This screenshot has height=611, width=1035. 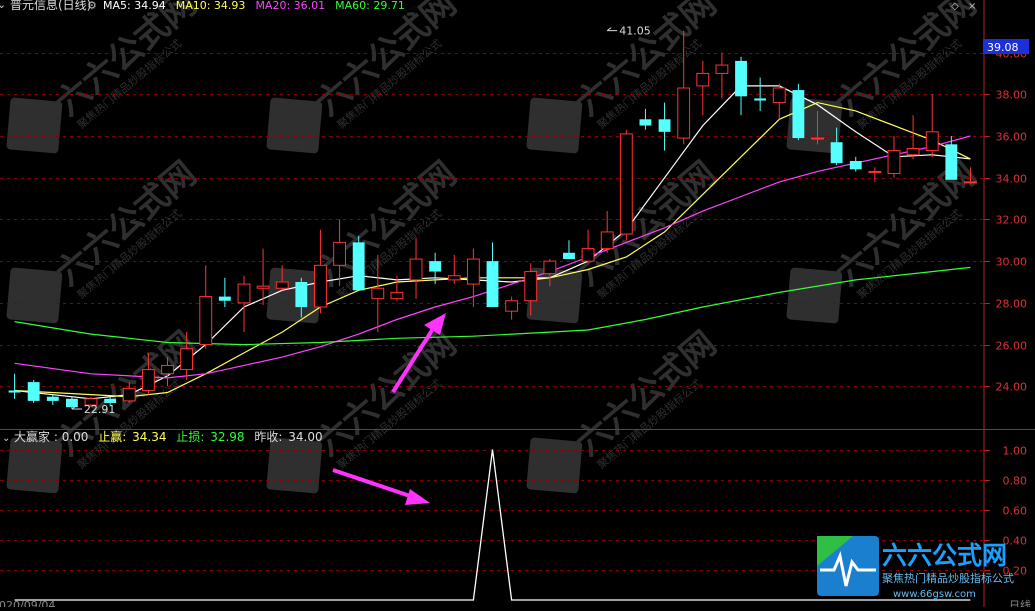 What do you see at coordinates (370, 6) in the screenshot?
I see `ma-legend-item: MA60: 29.71` at bounding box center [370, 6].